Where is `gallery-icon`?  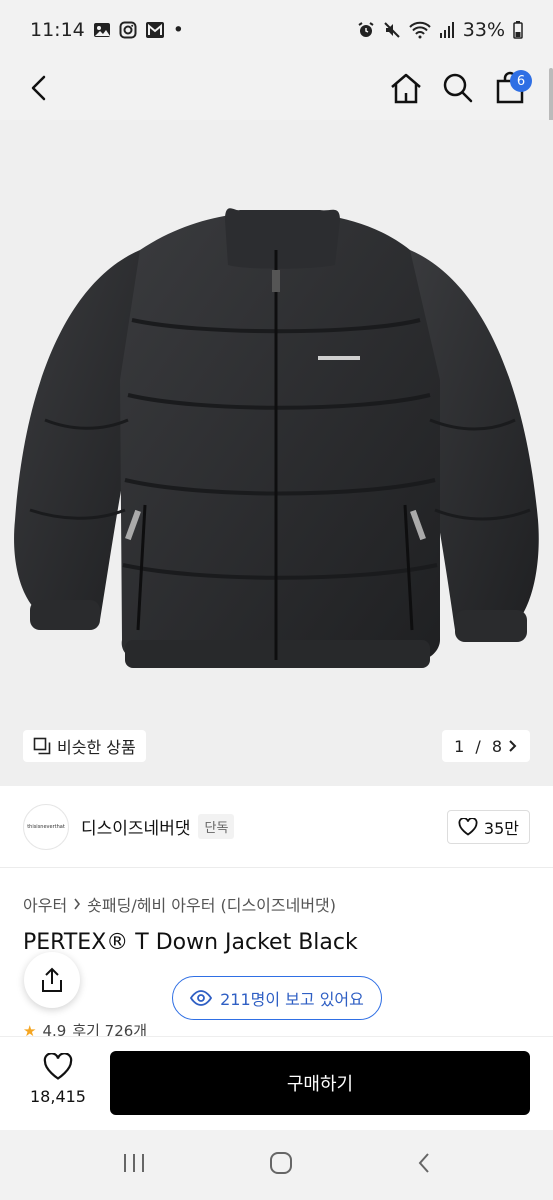
gallery-icon is located at coordinates (102, 30).